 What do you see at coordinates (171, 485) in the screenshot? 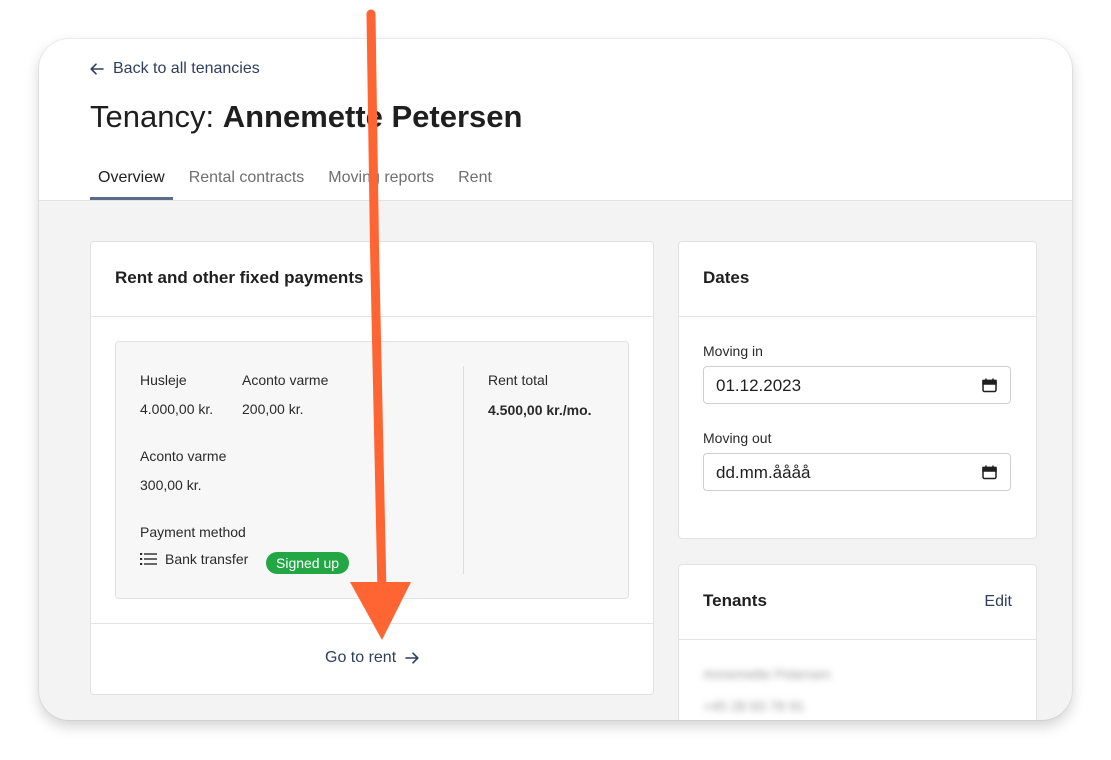
I see `payment-item-value: 300,00 kr.` at bounding box center [171, 485].